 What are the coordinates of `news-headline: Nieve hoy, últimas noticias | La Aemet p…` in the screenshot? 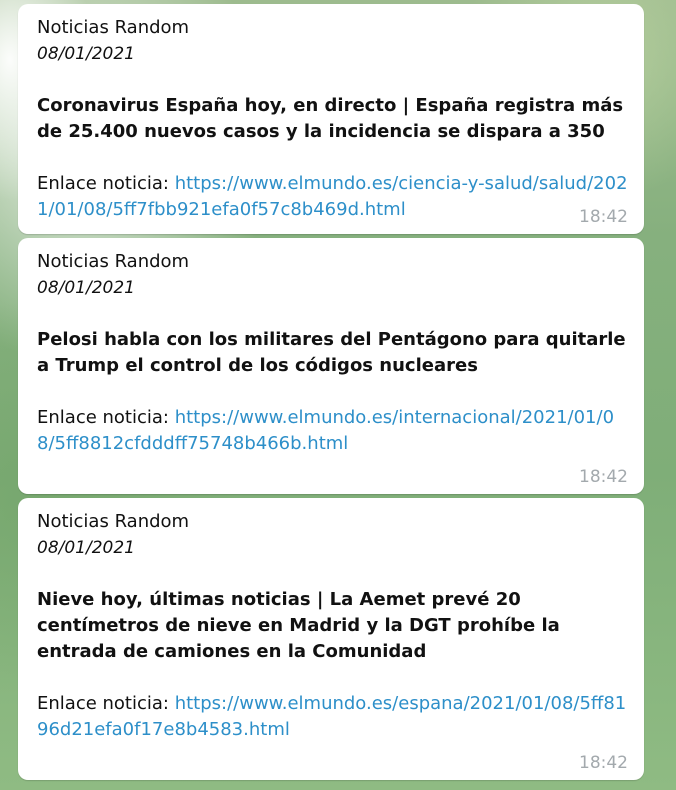 It's located at (298, 625).